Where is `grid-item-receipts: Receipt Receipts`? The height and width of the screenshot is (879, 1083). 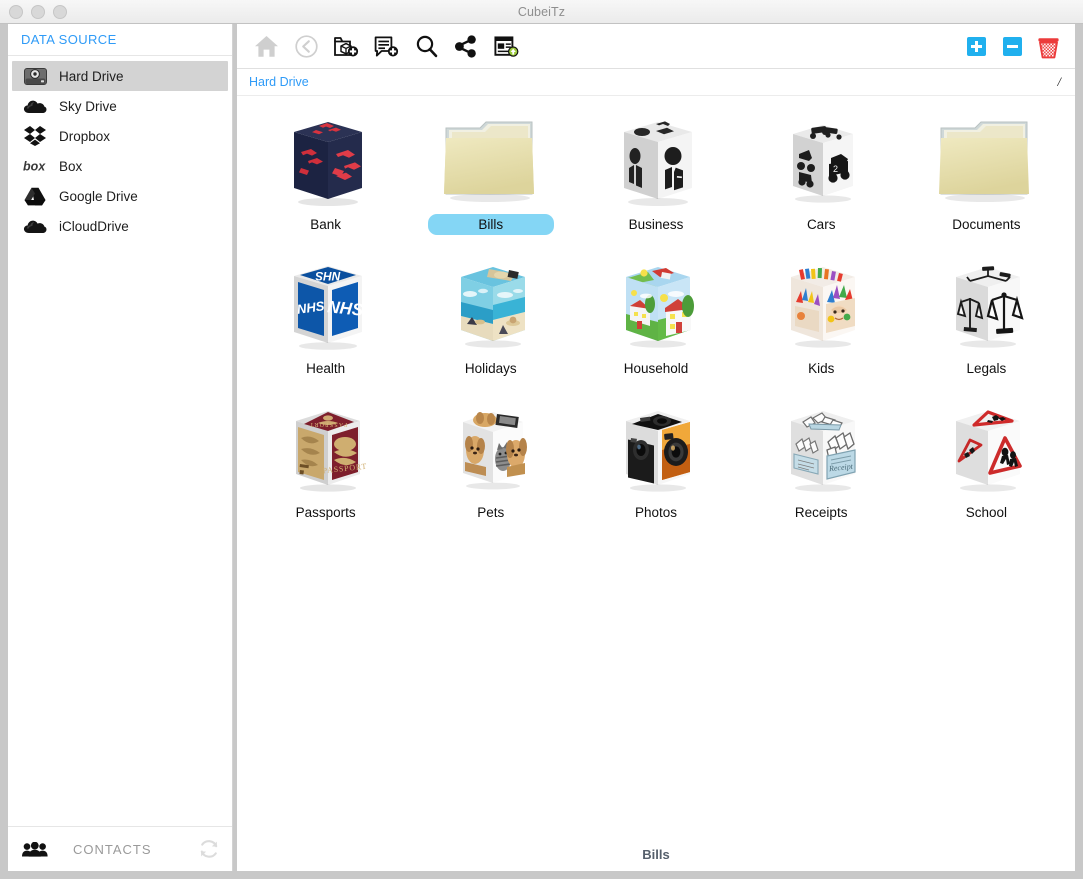
grid-item-receipts: Receipt Receipts is located at coordinates (821, 462).